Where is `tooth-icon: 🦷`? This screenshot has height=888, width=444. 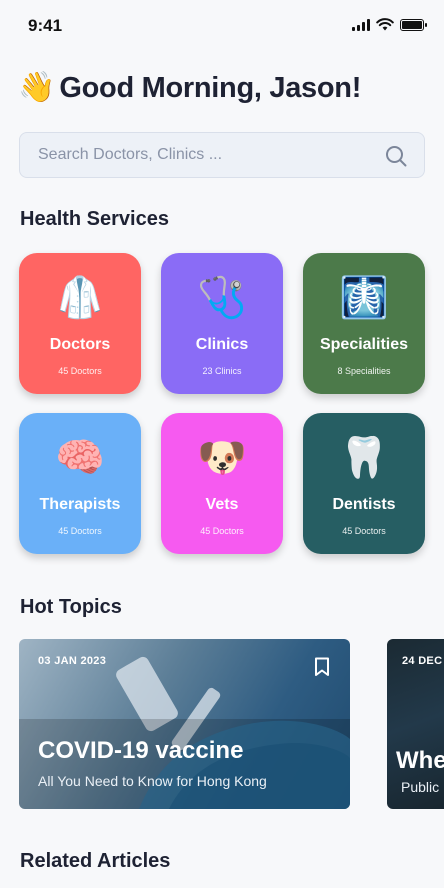 tooth-icon: 🦷 is located at coordinates (364, 458).